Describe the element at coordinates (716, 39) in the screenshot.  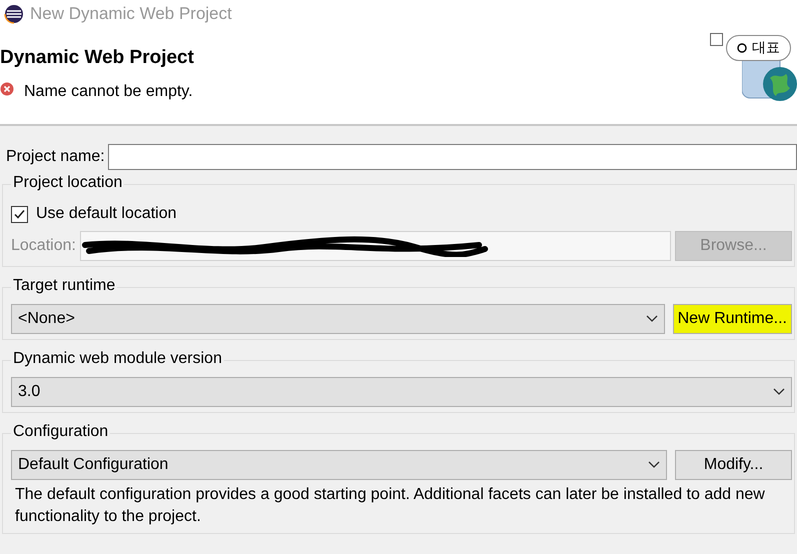
I see `maximize-icon` at that location.